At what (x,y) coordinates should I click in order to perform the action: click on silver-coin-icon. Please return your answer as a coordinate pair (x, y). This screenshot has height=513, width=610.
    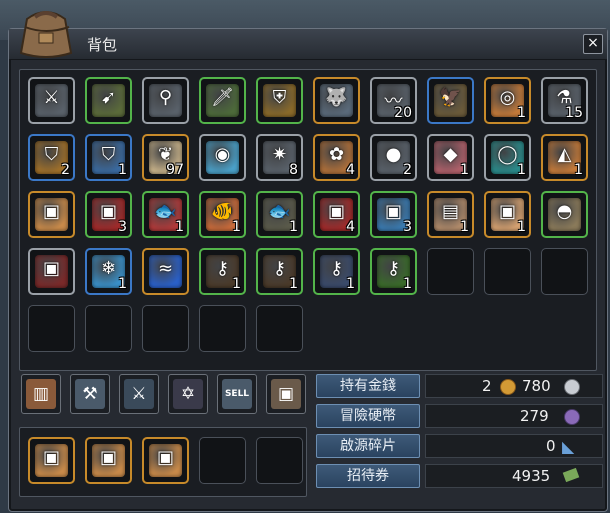
    Looking at the image, I should click on (572, 387).